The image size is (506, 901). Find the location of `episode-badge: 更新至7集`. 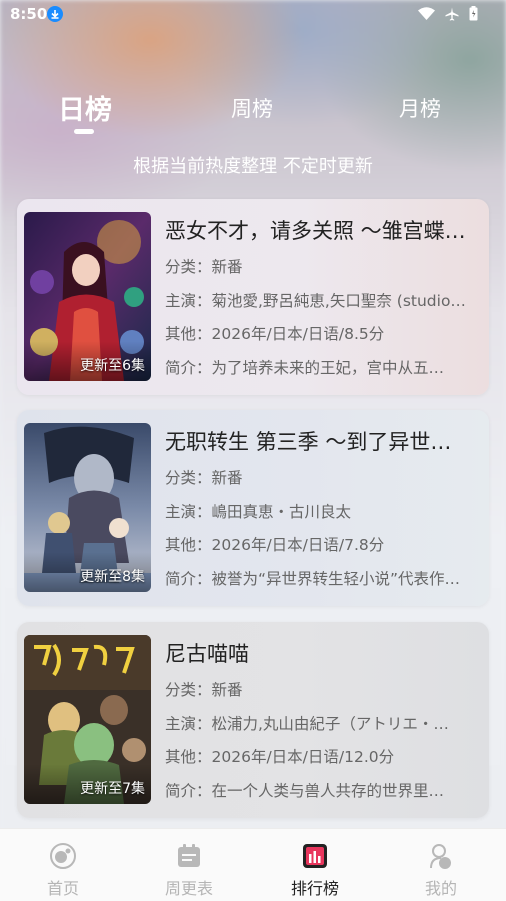

episode-badge: 更新至7集 is located at coordinates (112, 789).